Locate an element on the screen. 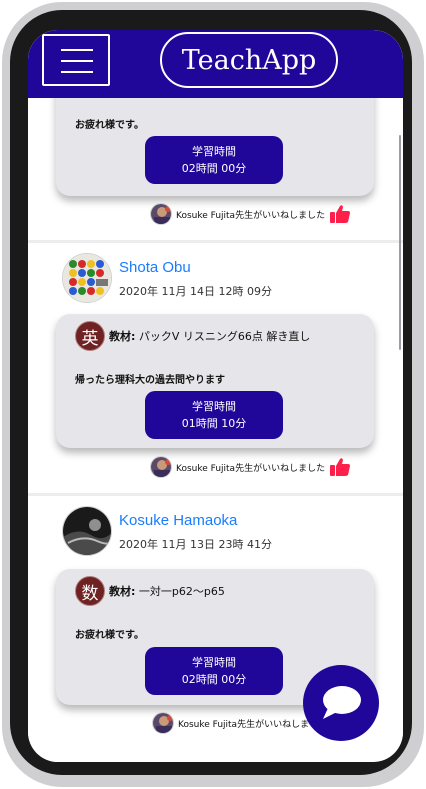  app-header: TeachApp is located at coordinates (215, 64).